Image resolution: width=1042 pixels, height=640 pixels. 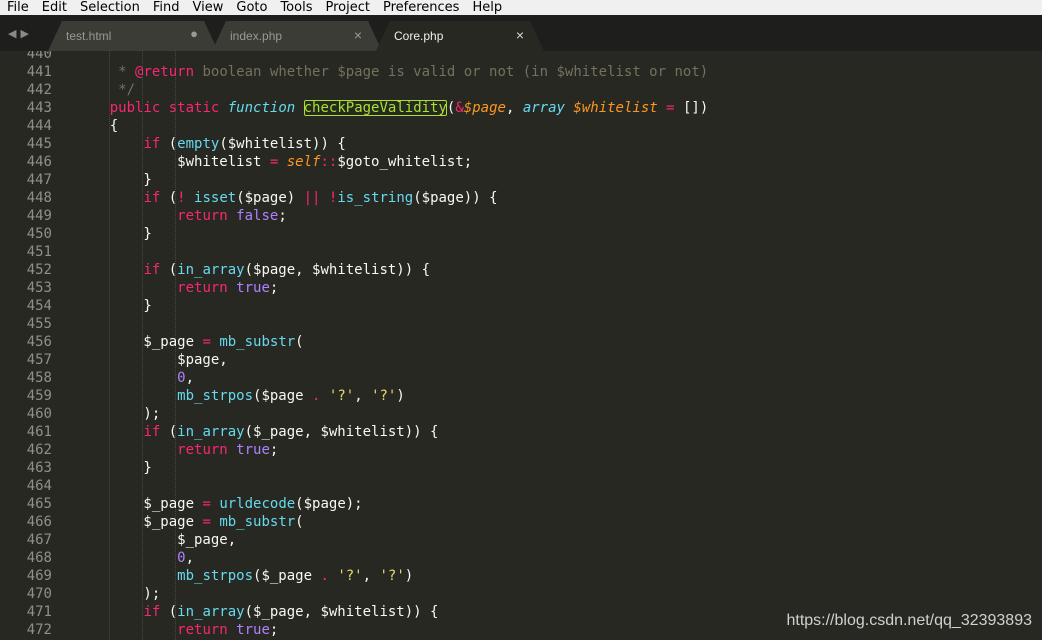 I want to click on menu-tools: Tools, so click(x=295, y=7).